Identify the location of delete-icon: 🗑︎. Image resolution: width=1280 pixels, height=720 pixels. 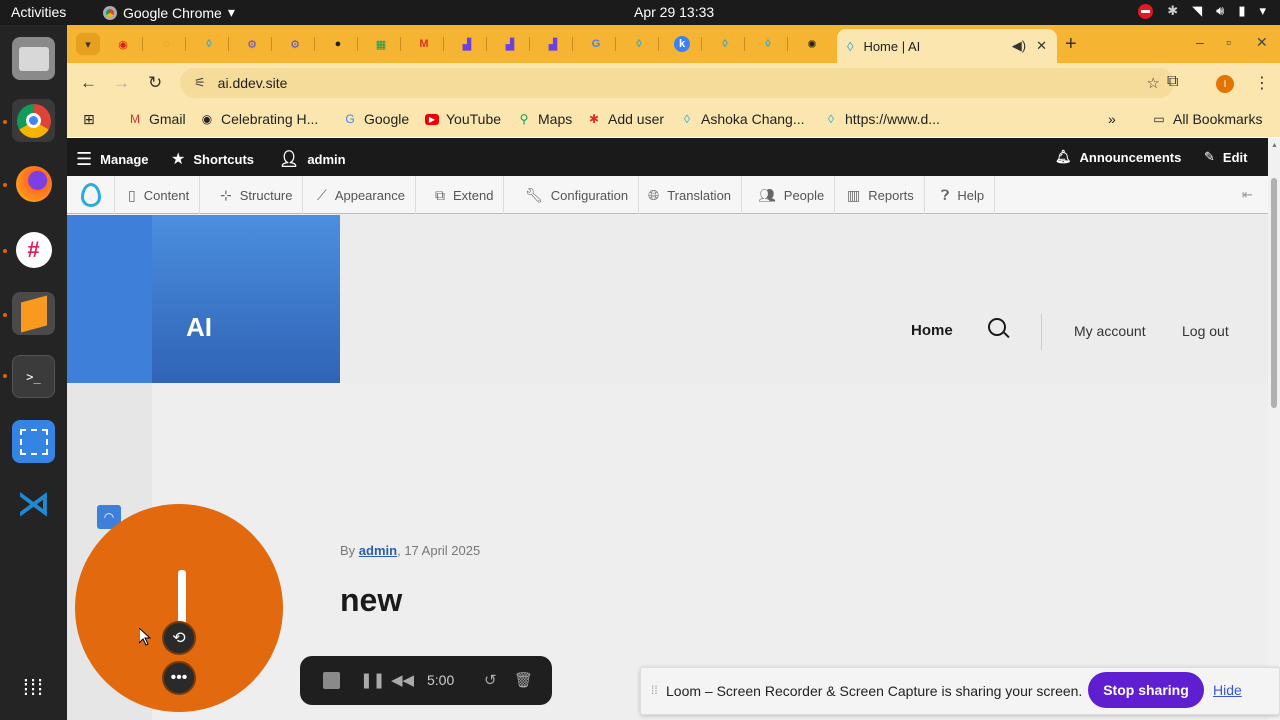
(523, 680).